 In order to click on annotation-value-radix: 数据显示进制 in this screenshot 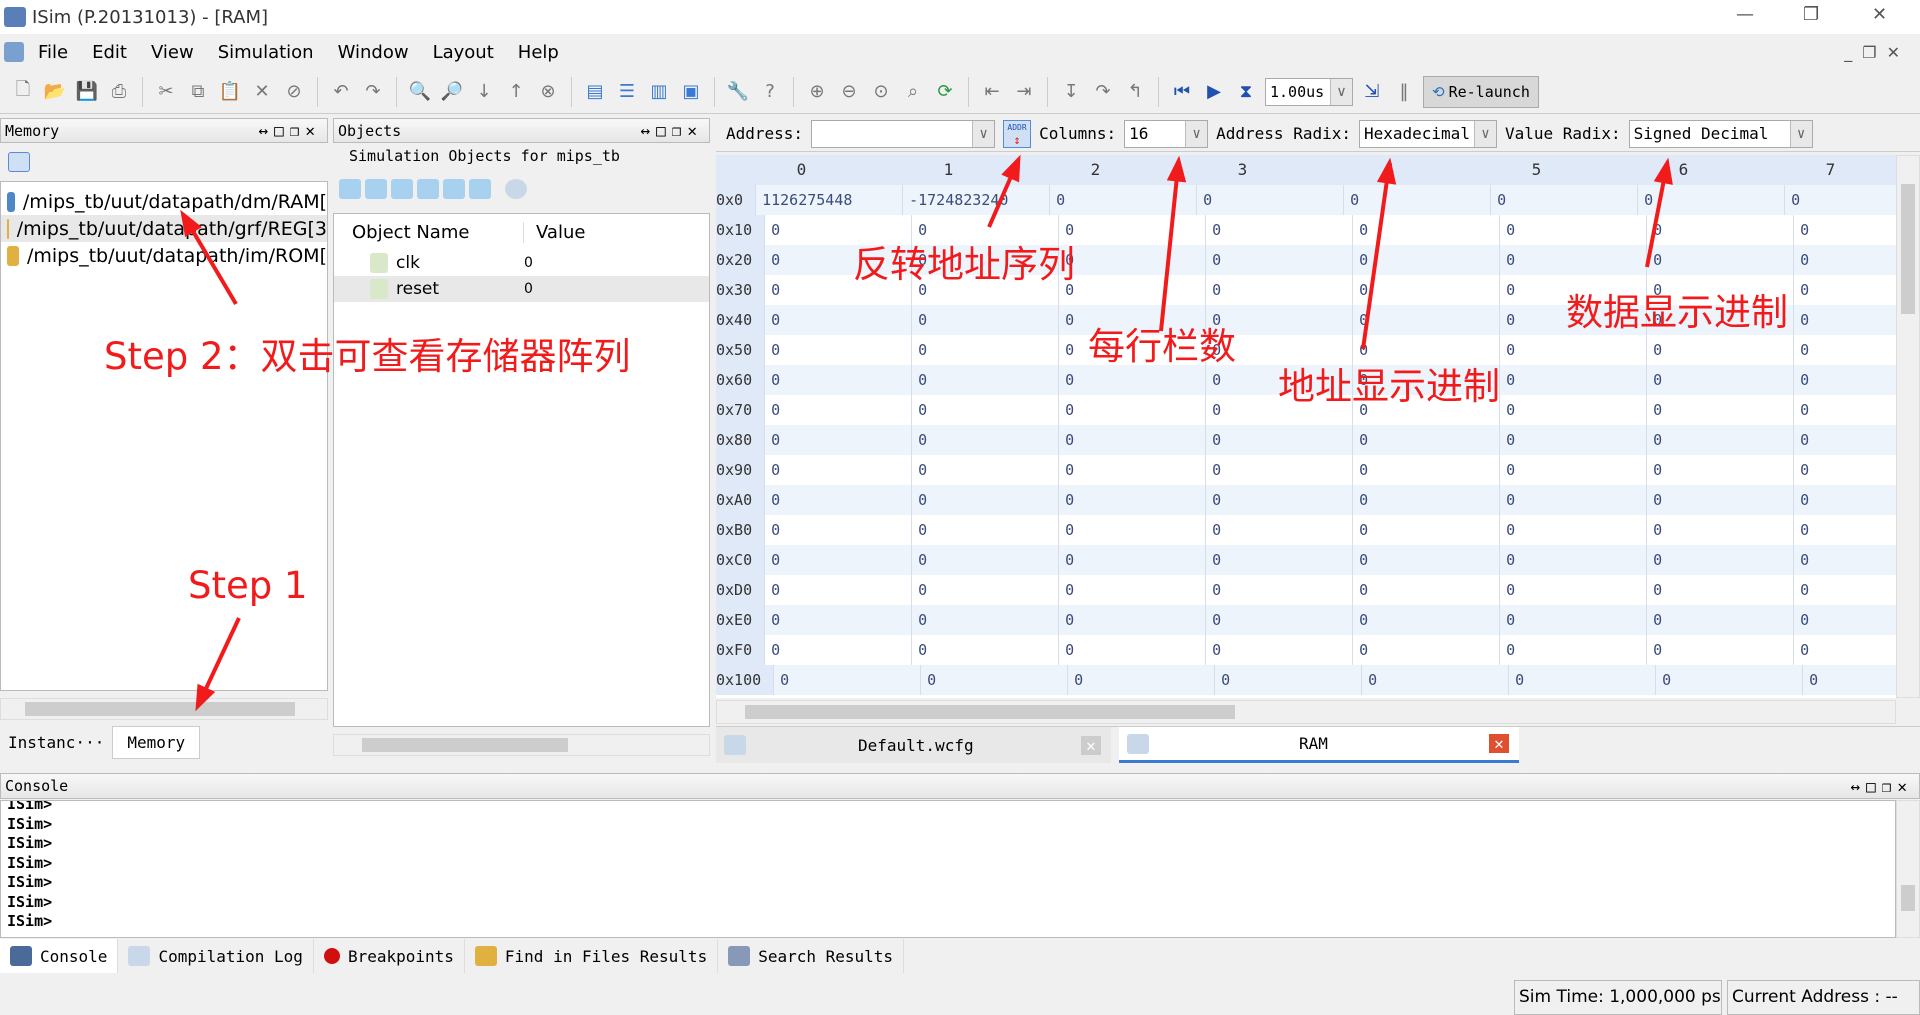, I will do `click(1677, 312)`.